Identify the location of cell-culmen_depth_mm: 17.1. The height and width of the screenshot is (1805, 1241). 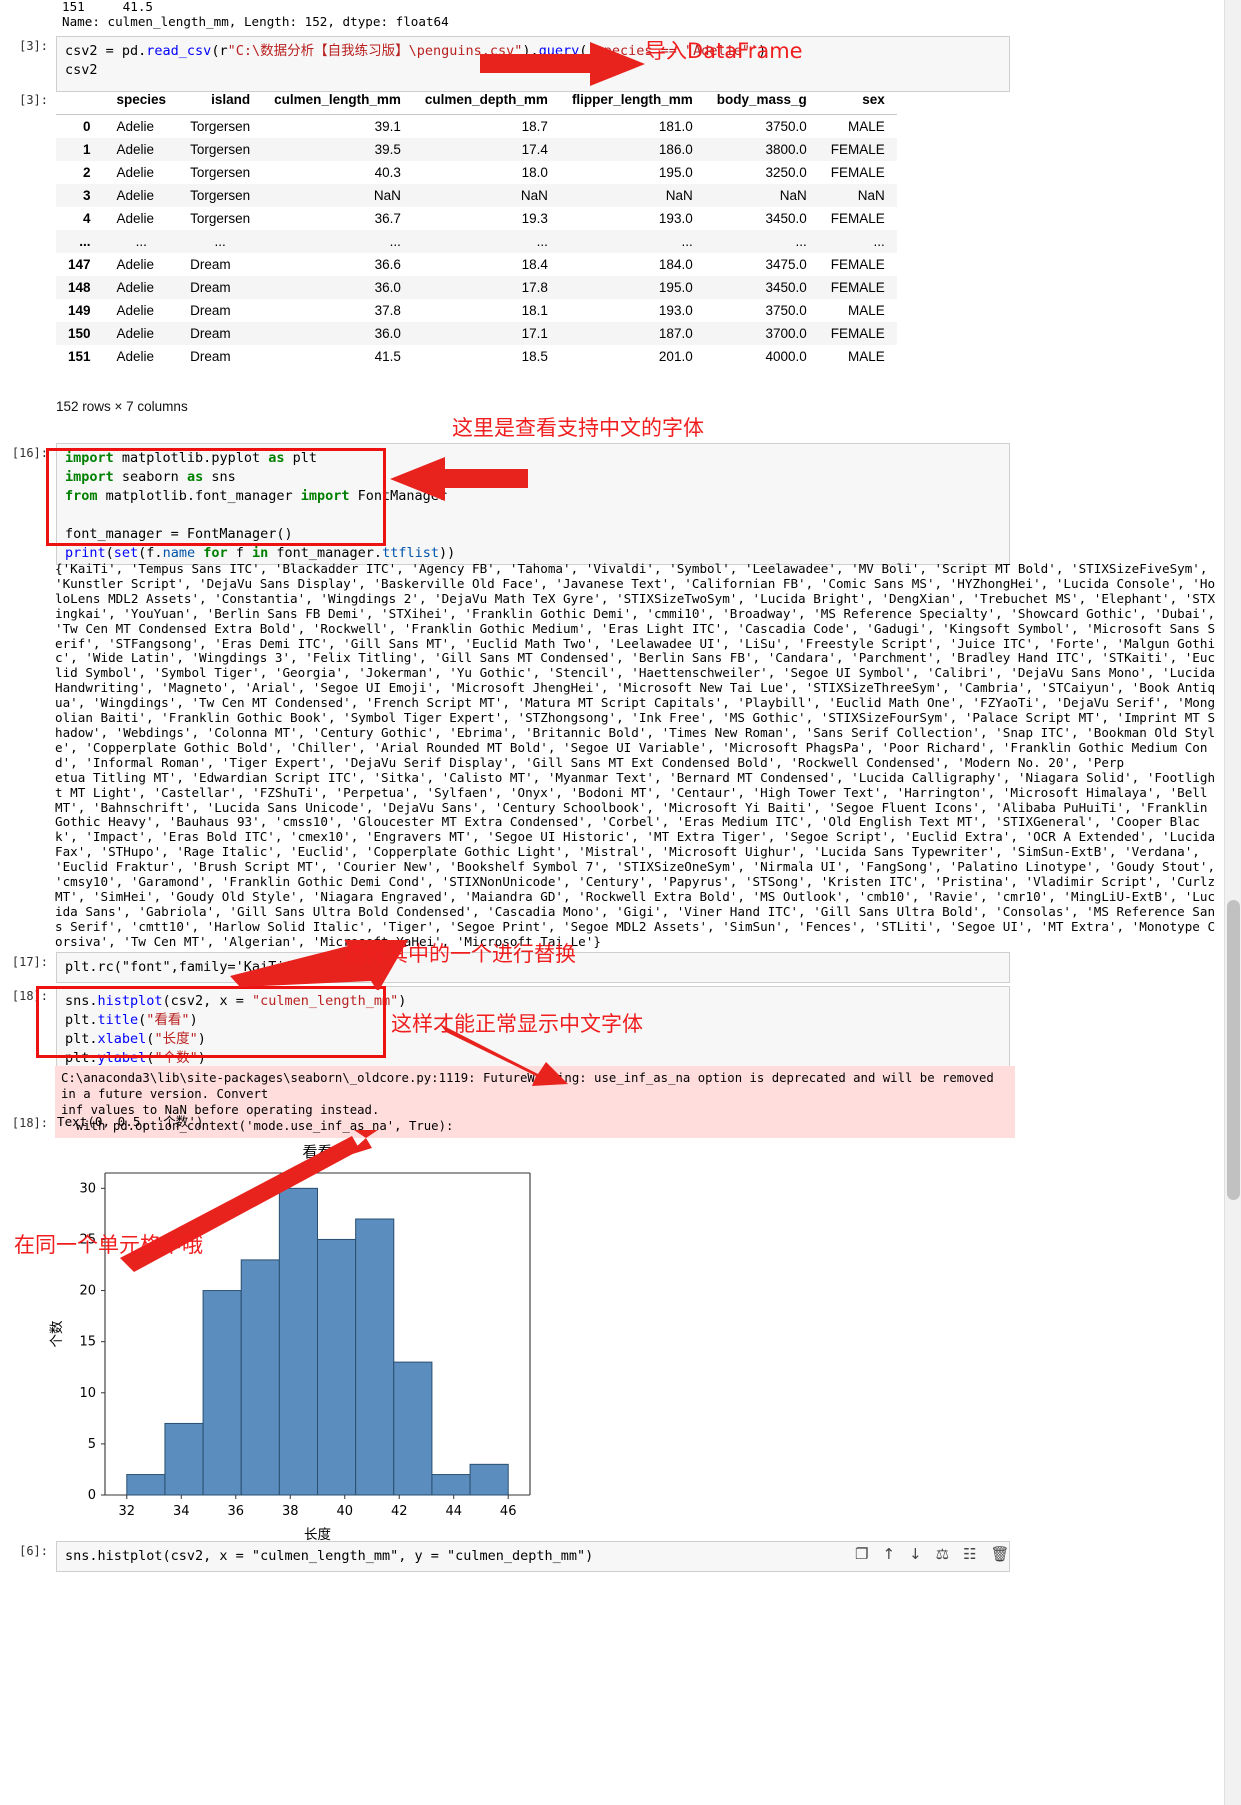
(534, 333).